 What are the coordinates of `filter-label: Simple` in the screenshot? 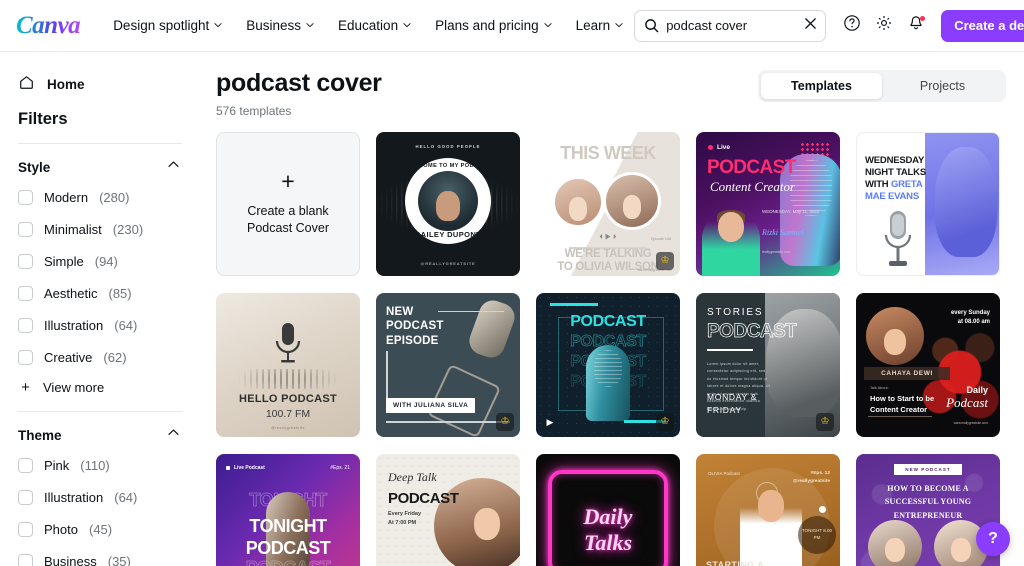 It's located at (64, 261).